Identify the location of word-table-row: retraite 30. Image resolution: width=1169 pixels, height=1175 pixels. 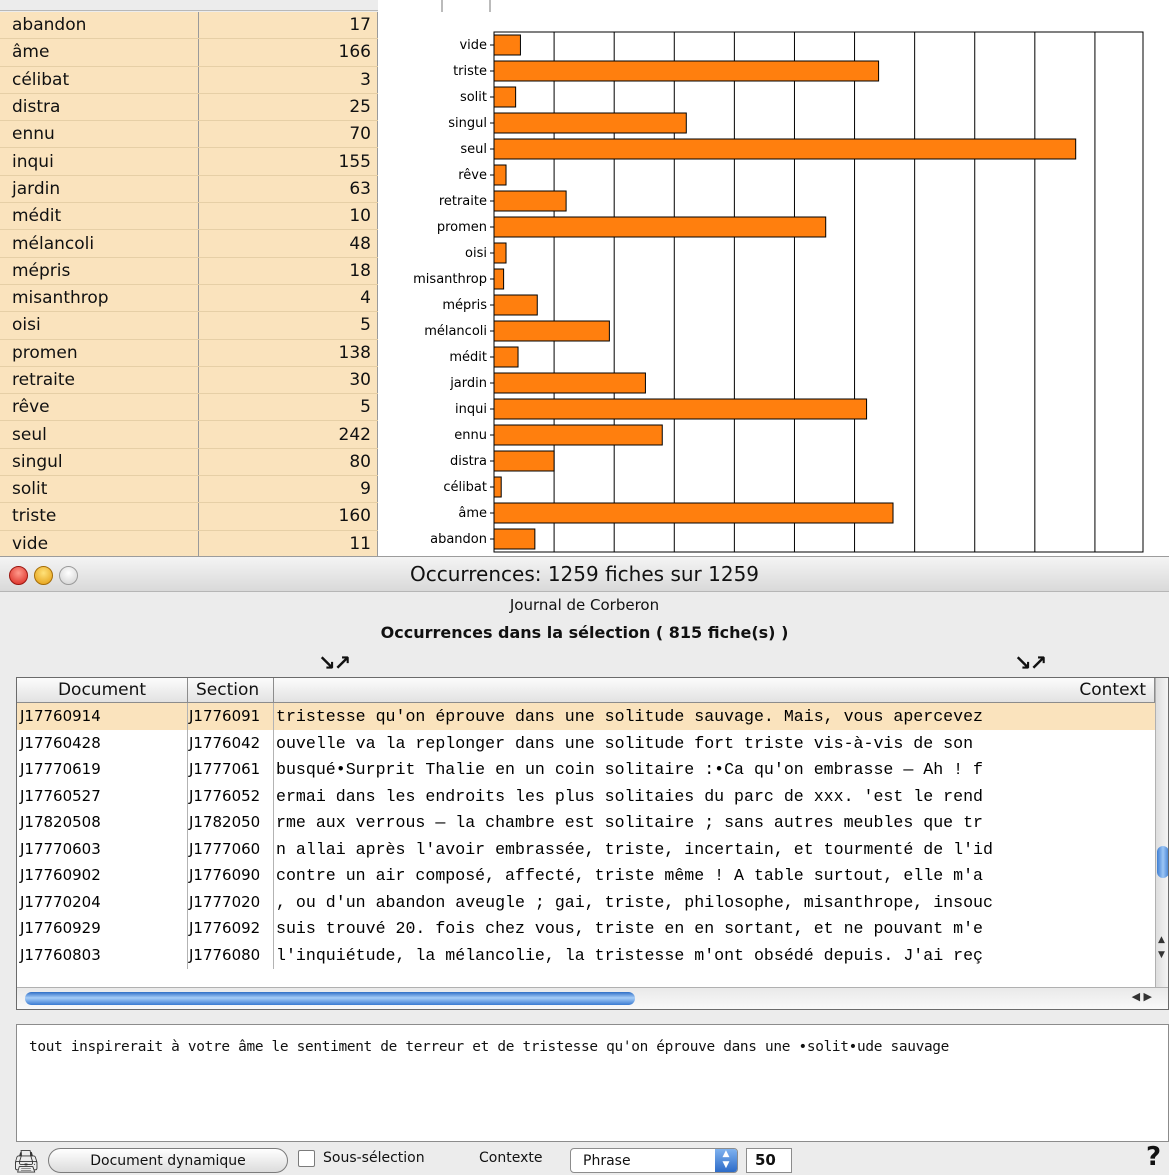
(189, 380).